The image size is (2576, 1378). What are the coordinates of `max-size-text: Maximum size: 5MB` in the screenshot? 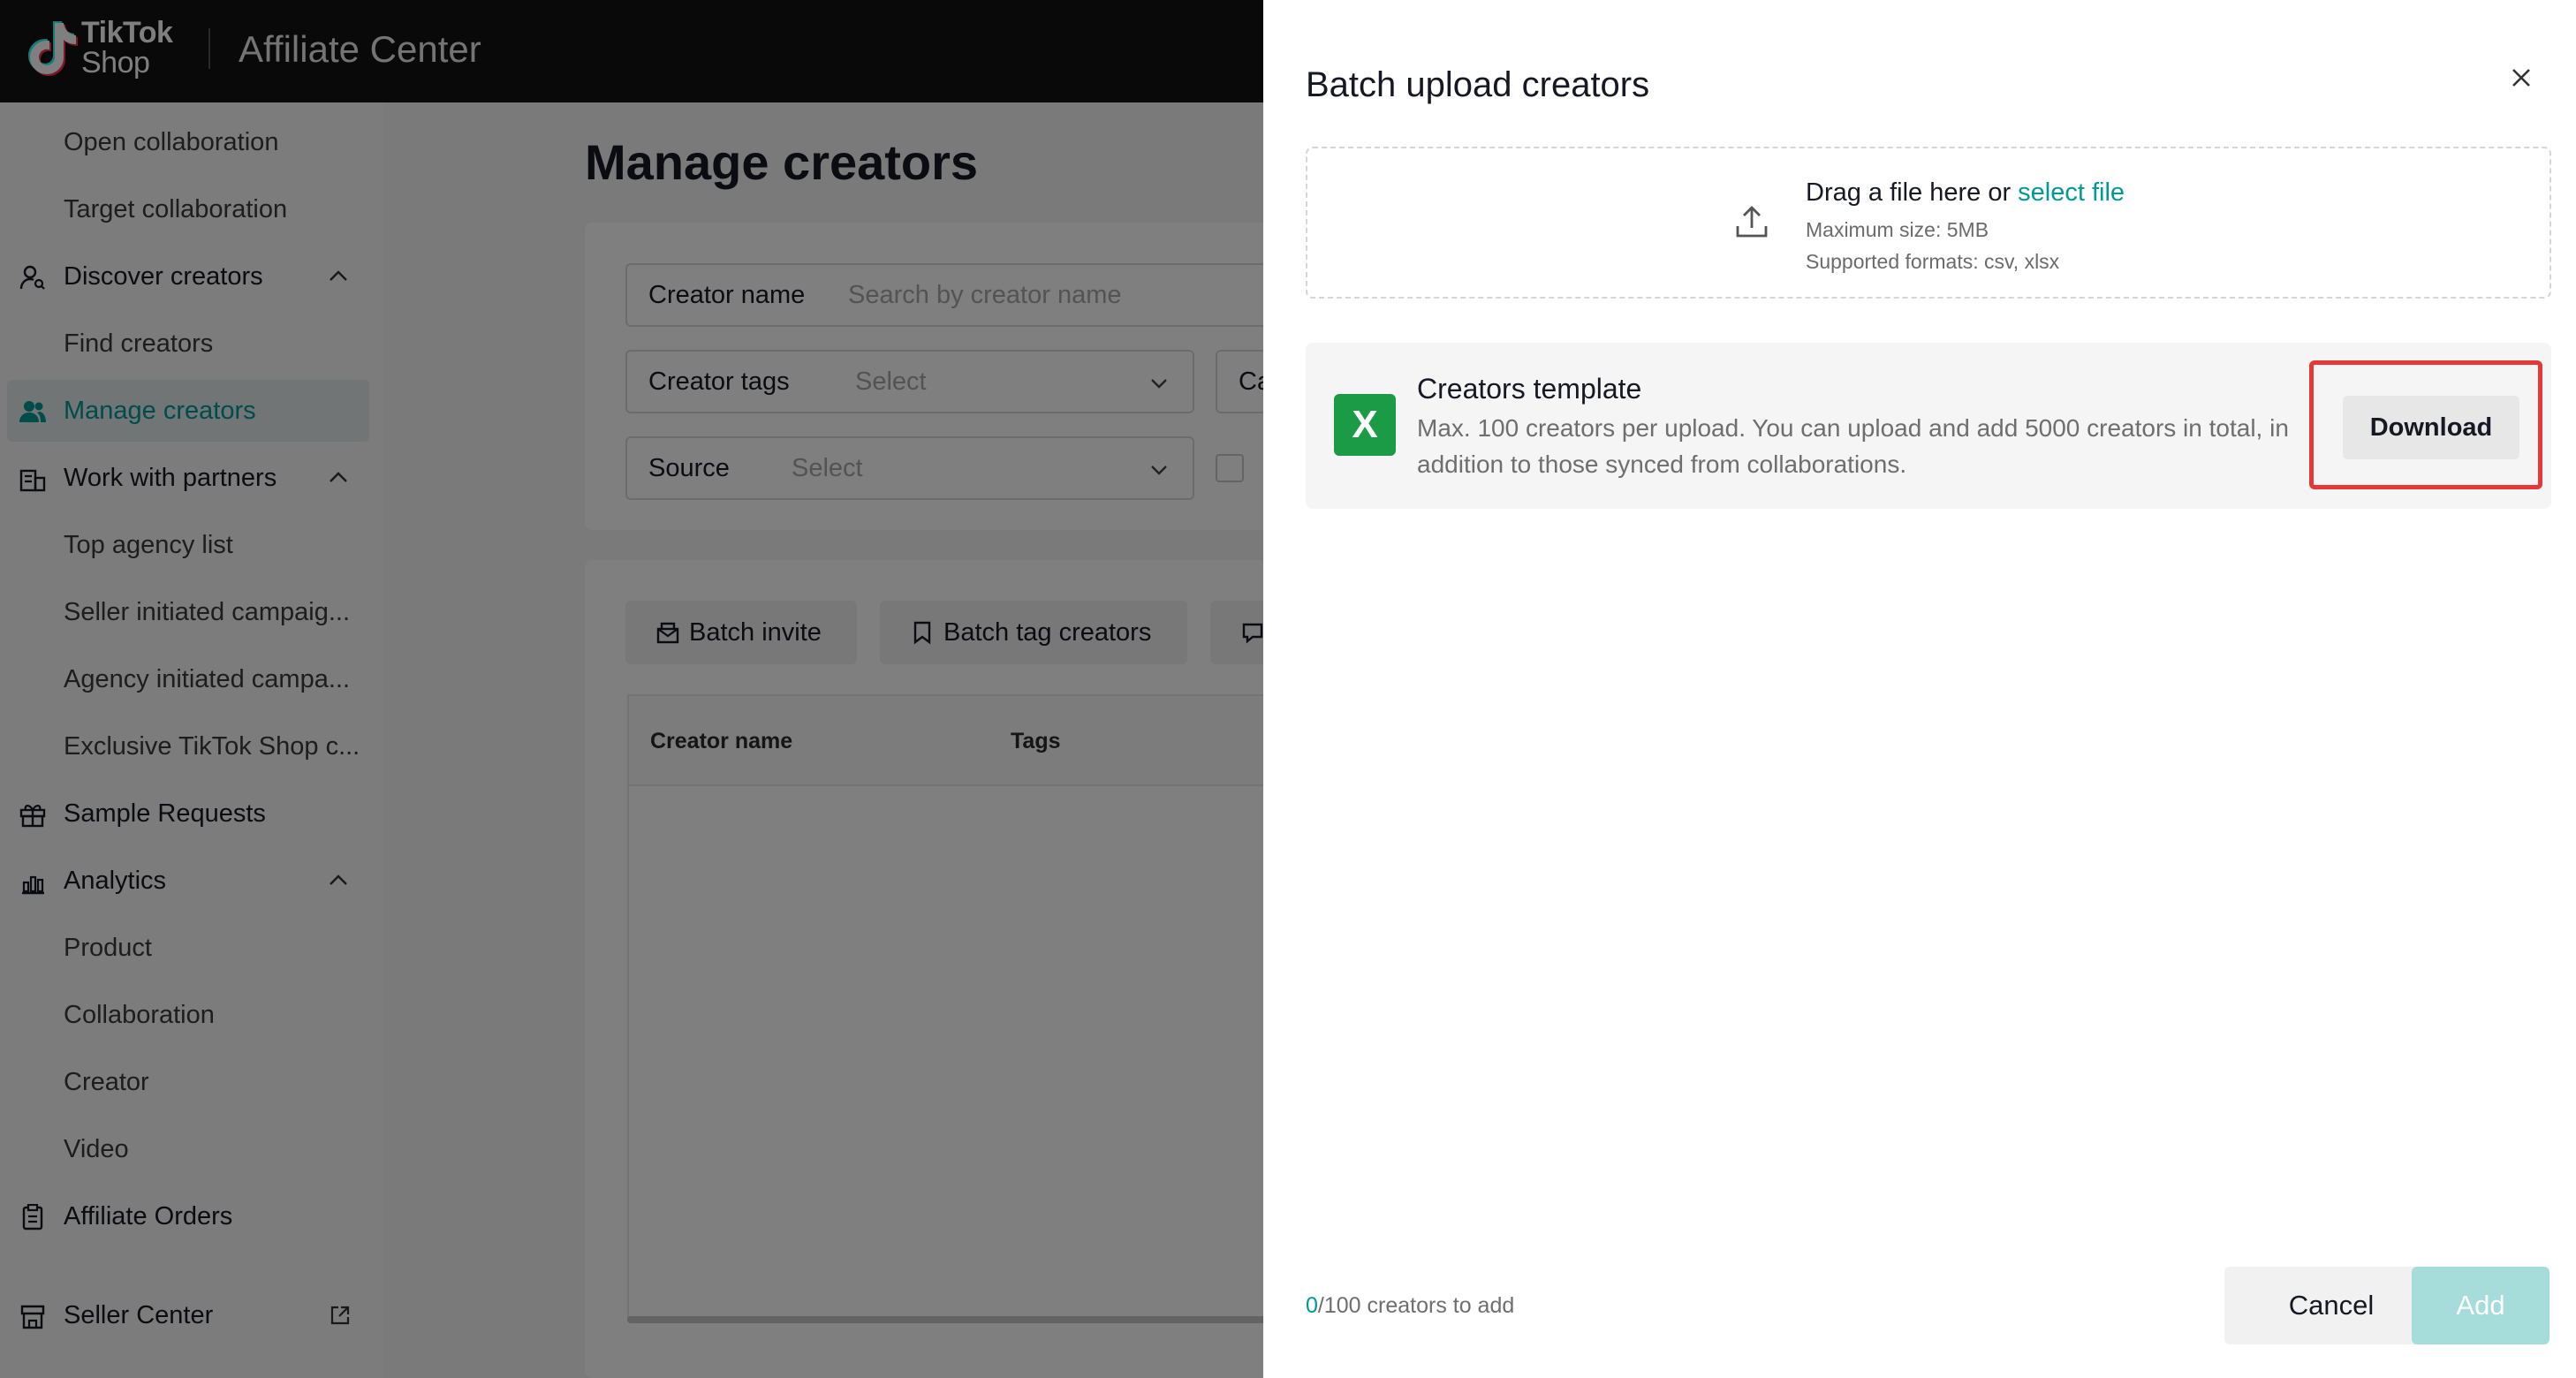 It's located at (1898, 229).